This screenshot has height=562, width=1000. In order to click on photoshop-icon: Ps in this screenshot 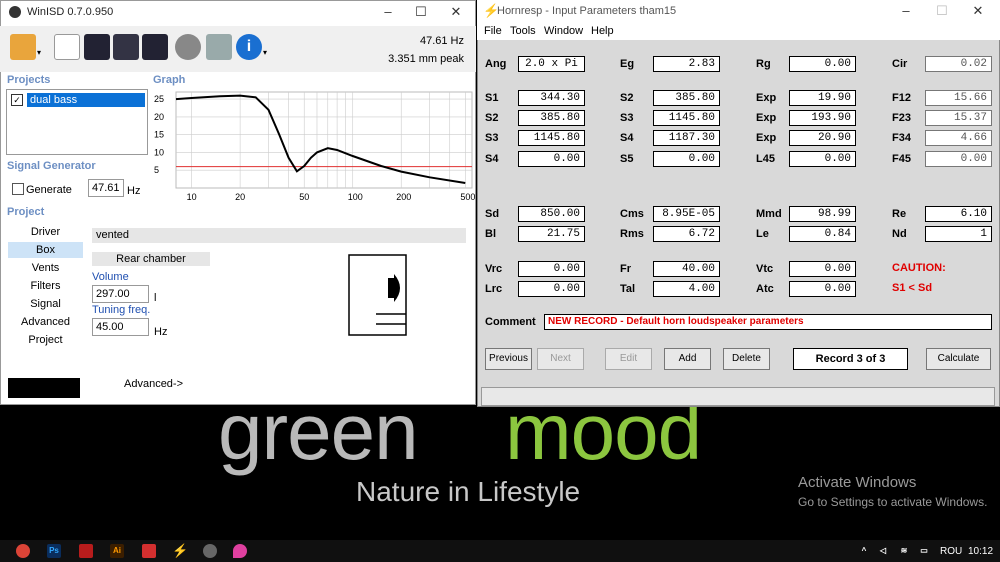, I will do `click(54, 551)`.